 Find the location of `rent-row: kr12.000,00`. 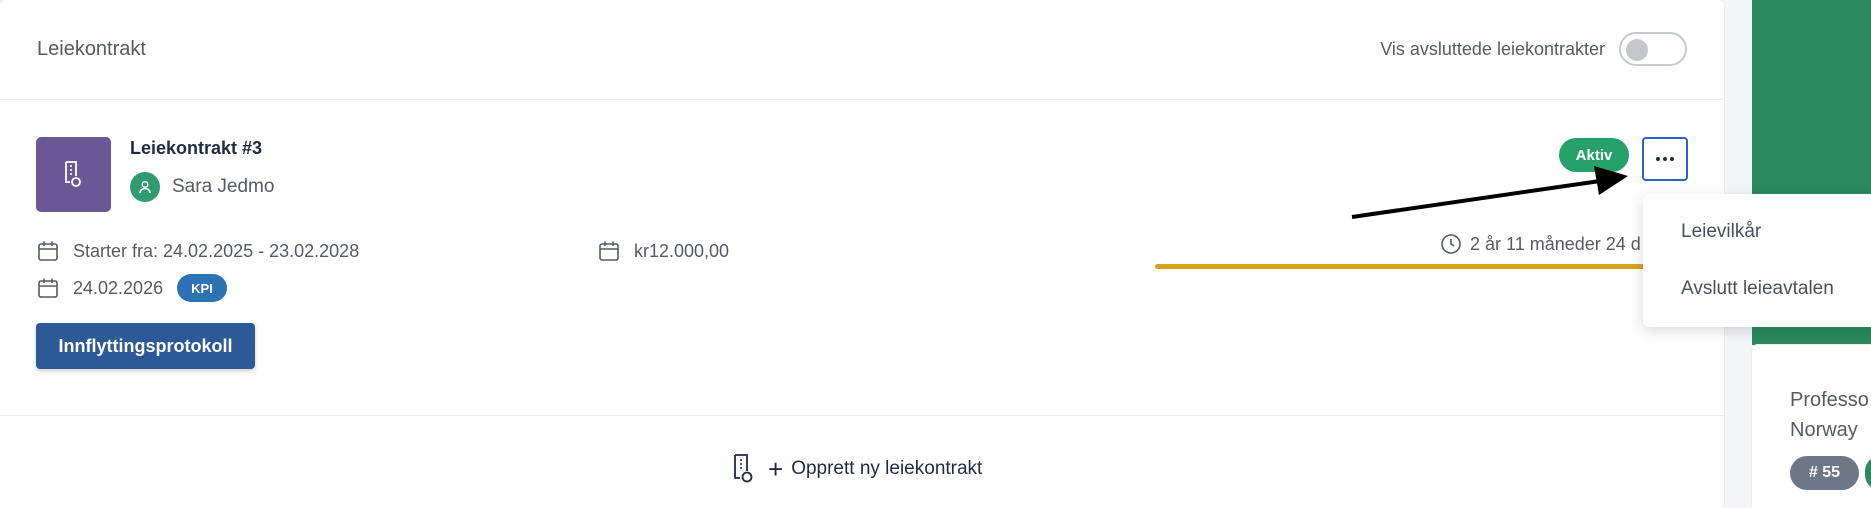

rent-row: kr12.000,00 is located at coordinates (663, 251).